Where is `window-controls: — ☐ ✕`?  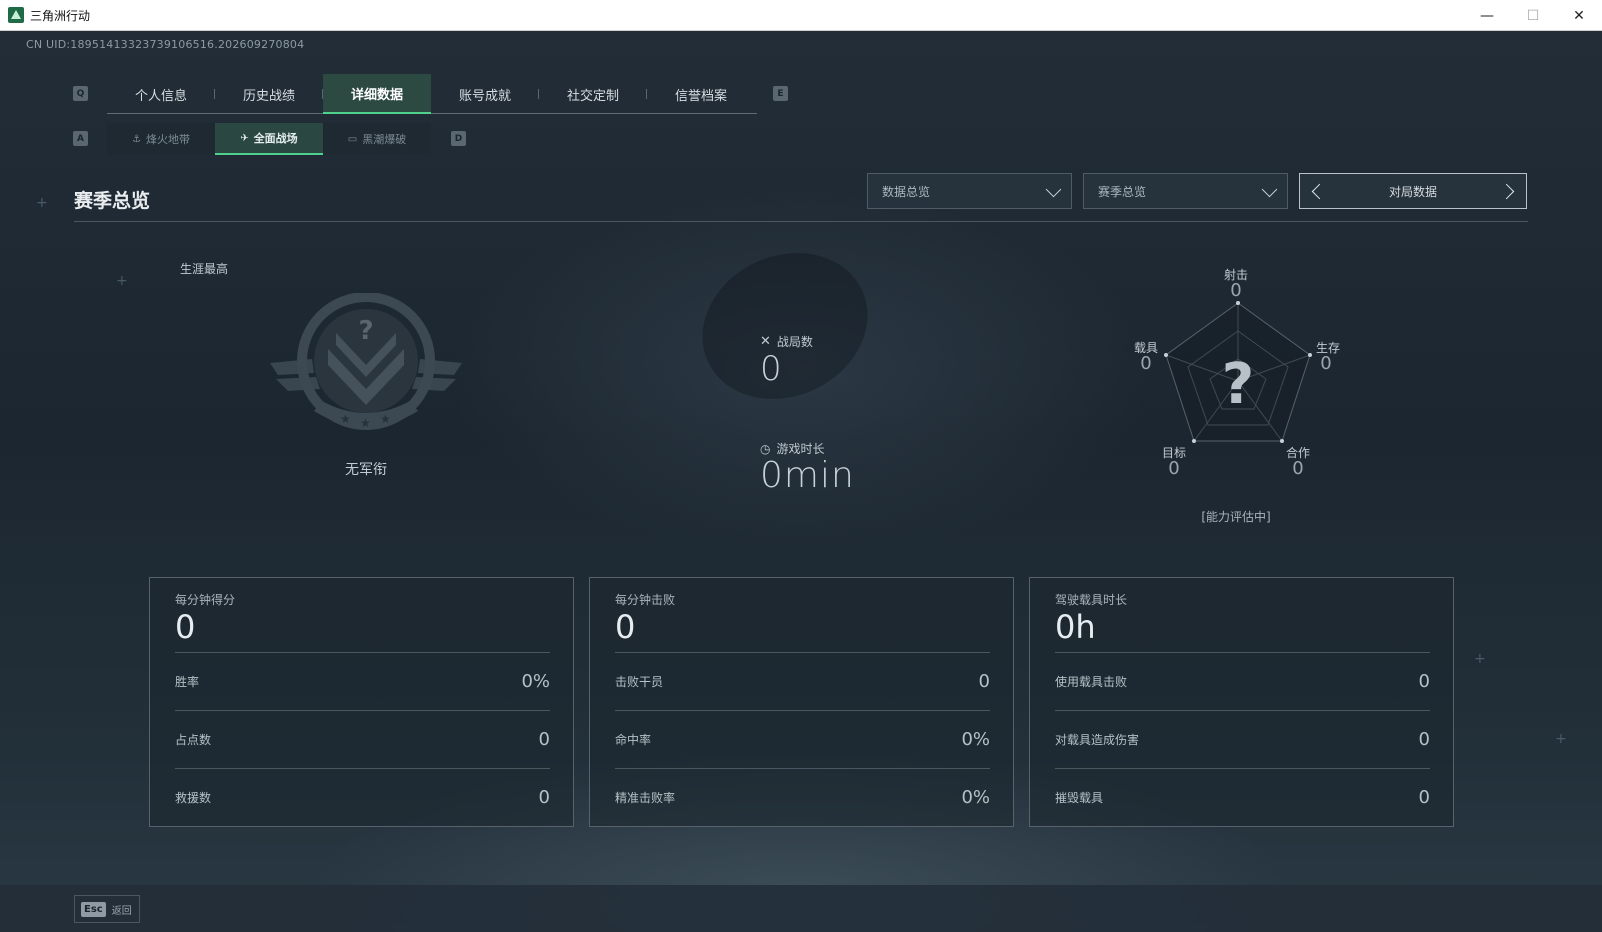
window-controls: — ☐ ✕ is located at coordinates (1533, 15).